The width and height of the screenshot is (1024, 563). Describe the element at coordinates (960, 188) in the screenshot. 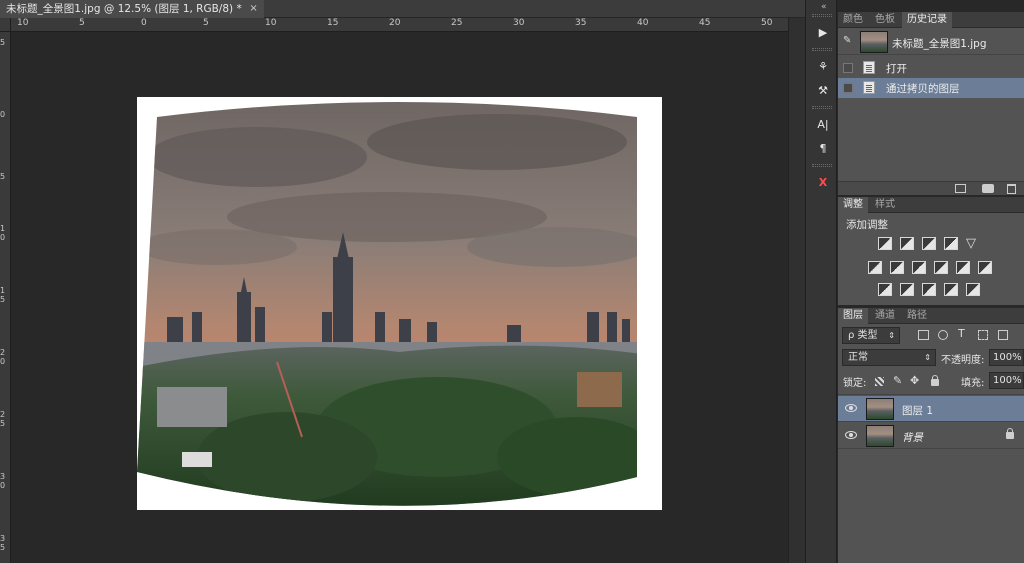

I see `new-document-from-state-icon` at that location.